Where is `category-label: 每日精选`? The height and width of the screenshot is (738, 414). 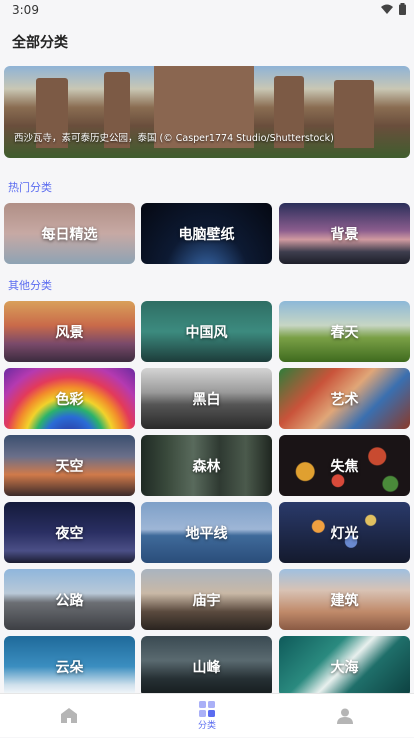
category-label: 每日精选 is located at coordinates (69, 234).